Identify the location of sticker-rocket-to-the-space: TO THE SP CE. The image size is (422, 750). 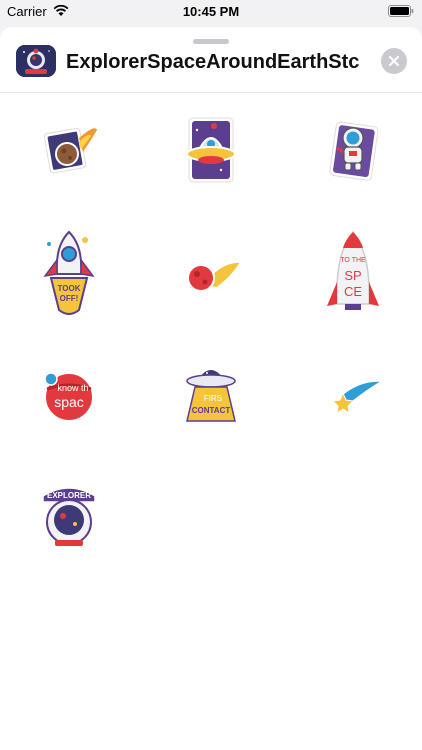
(353, 274).